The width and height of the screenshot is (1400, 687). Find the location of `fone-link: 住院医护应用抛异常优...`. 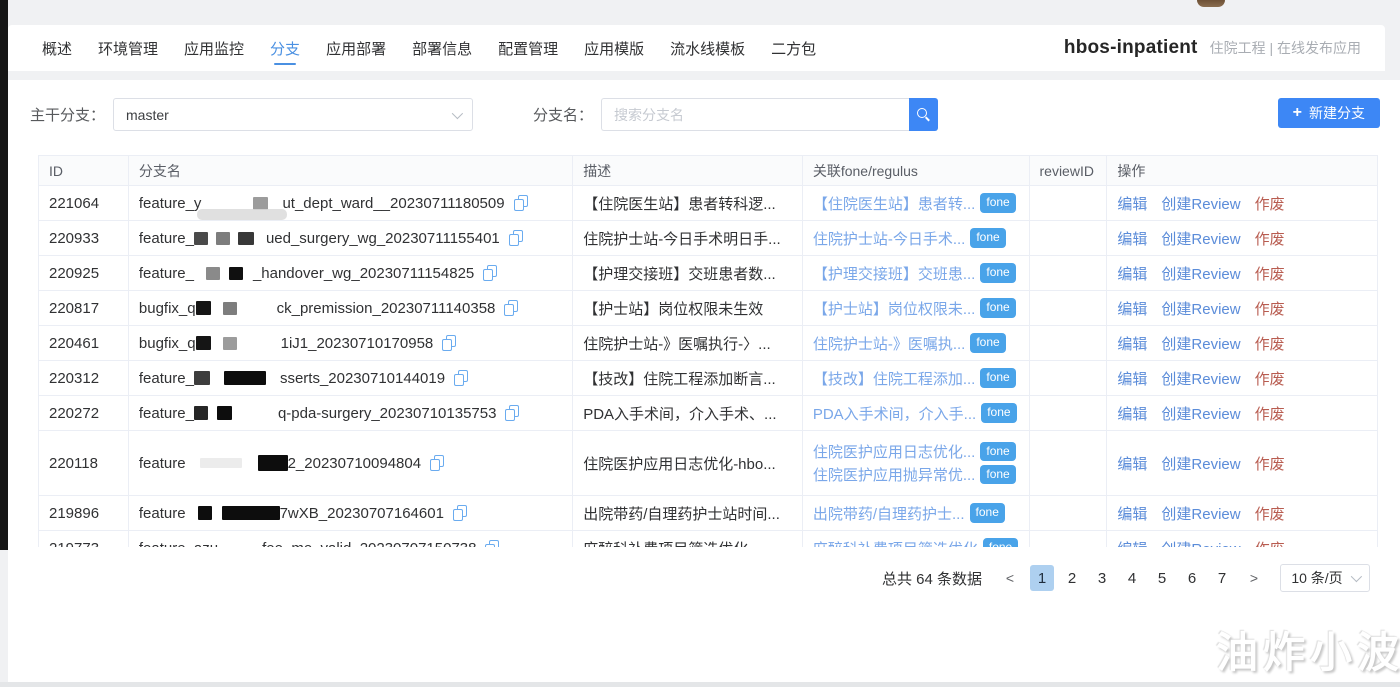

fone-link: 住院医护应用抛异常优... is located at coordinates (894, 474).